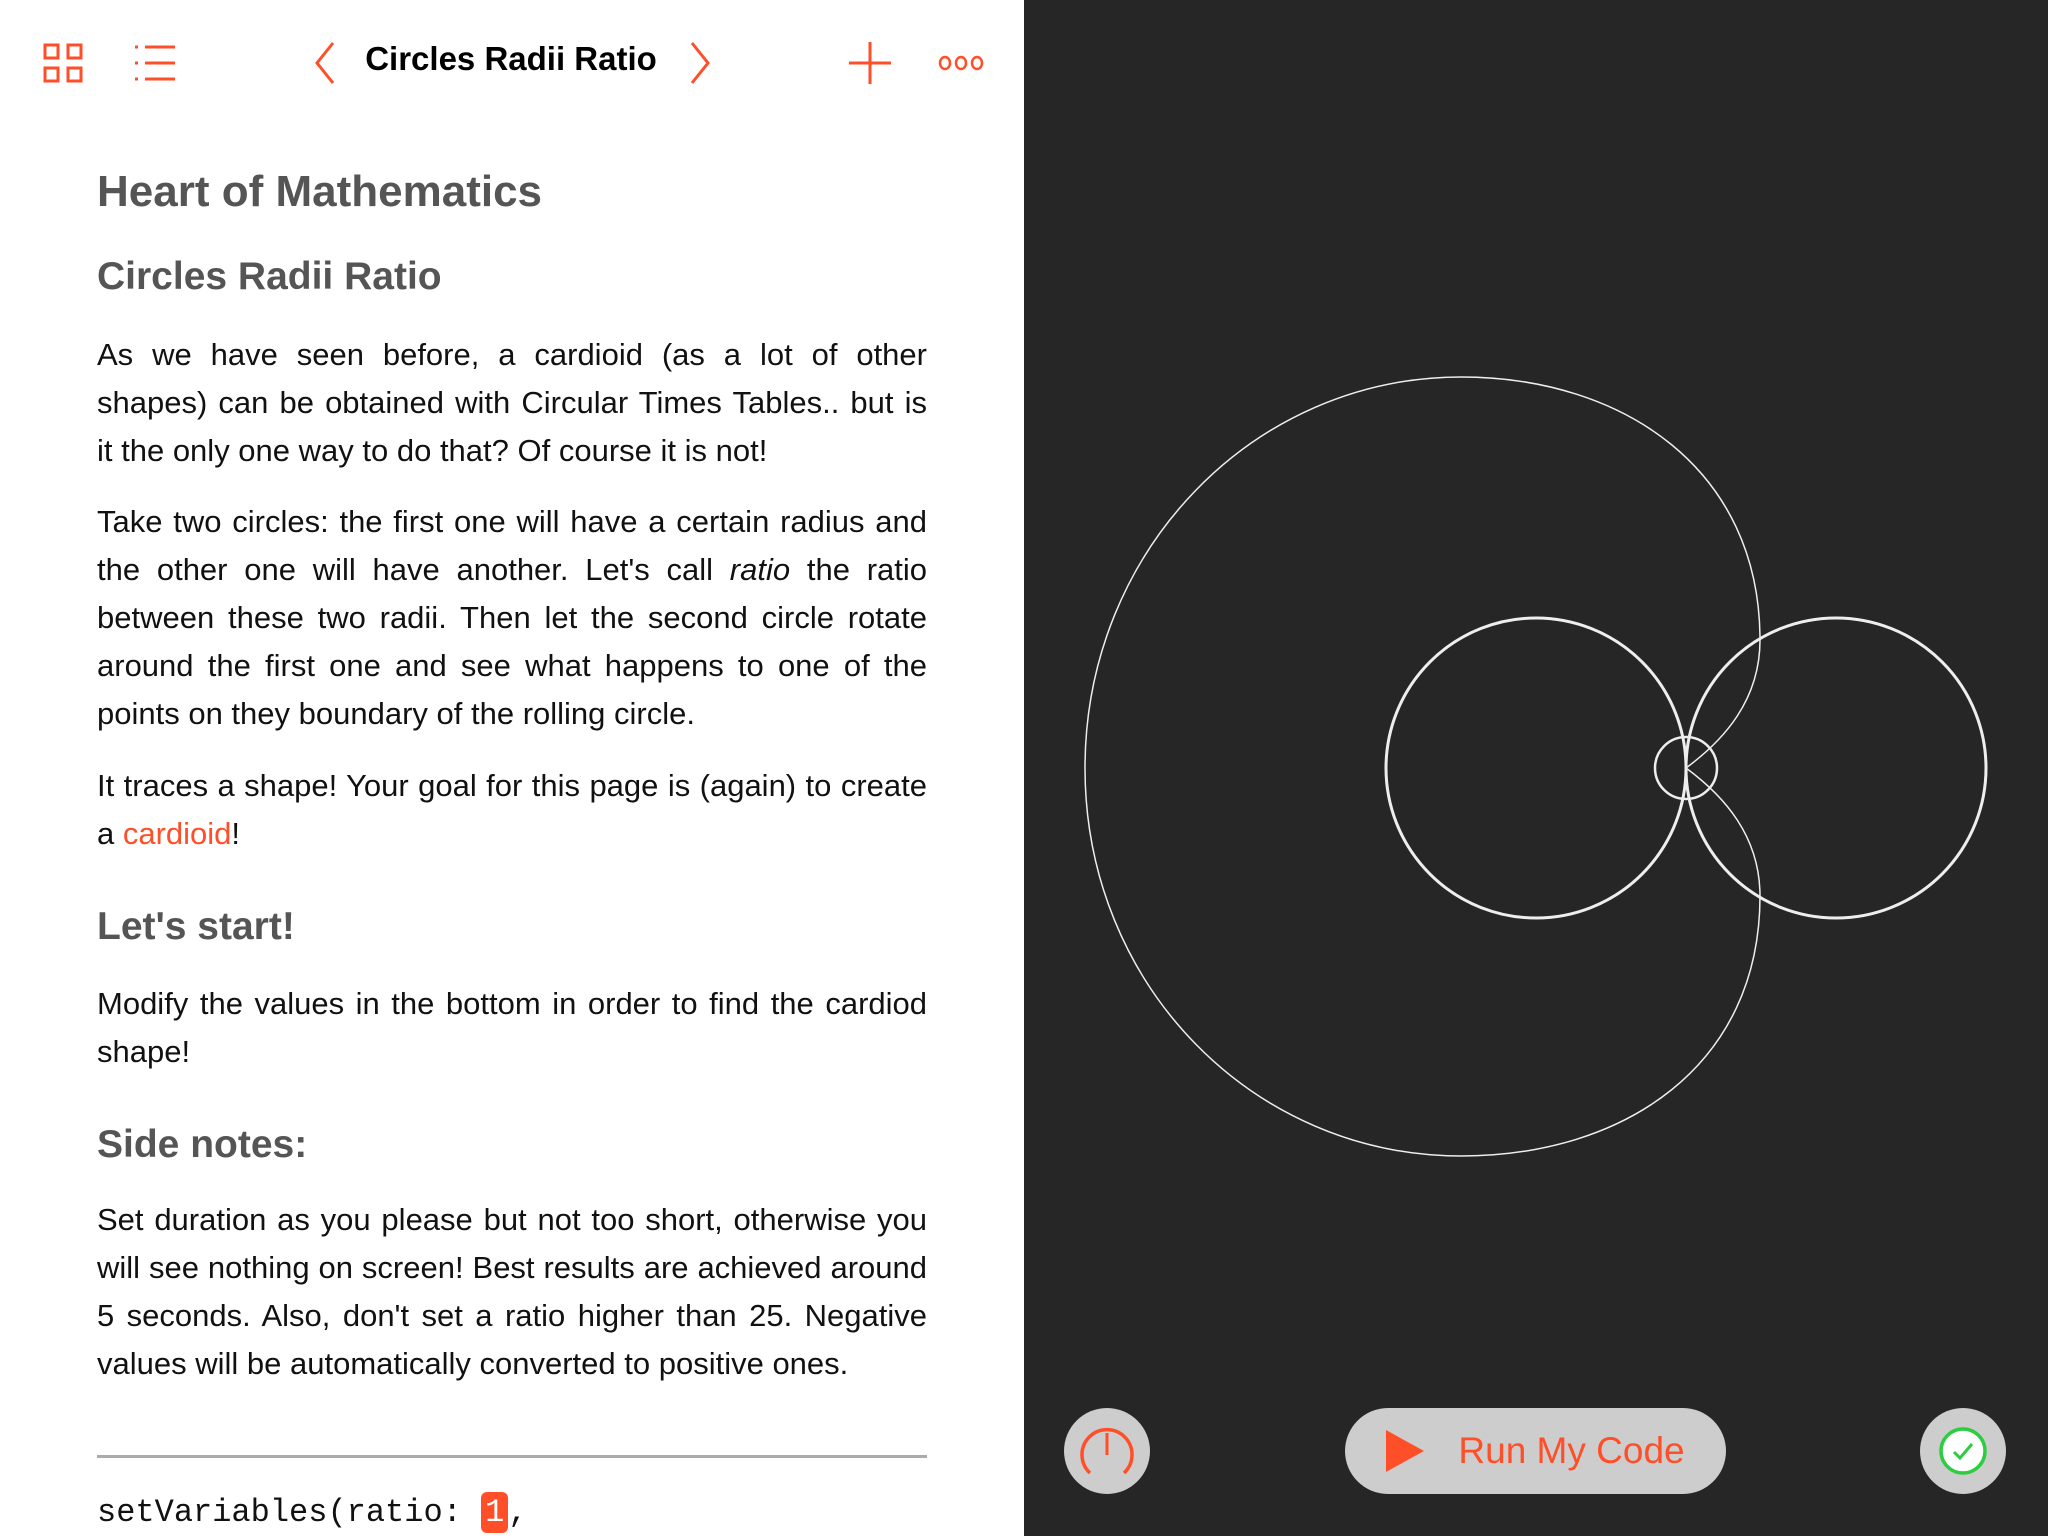  I want to click on chapter-title: Circles Radii Ratio, so click(269, 276).